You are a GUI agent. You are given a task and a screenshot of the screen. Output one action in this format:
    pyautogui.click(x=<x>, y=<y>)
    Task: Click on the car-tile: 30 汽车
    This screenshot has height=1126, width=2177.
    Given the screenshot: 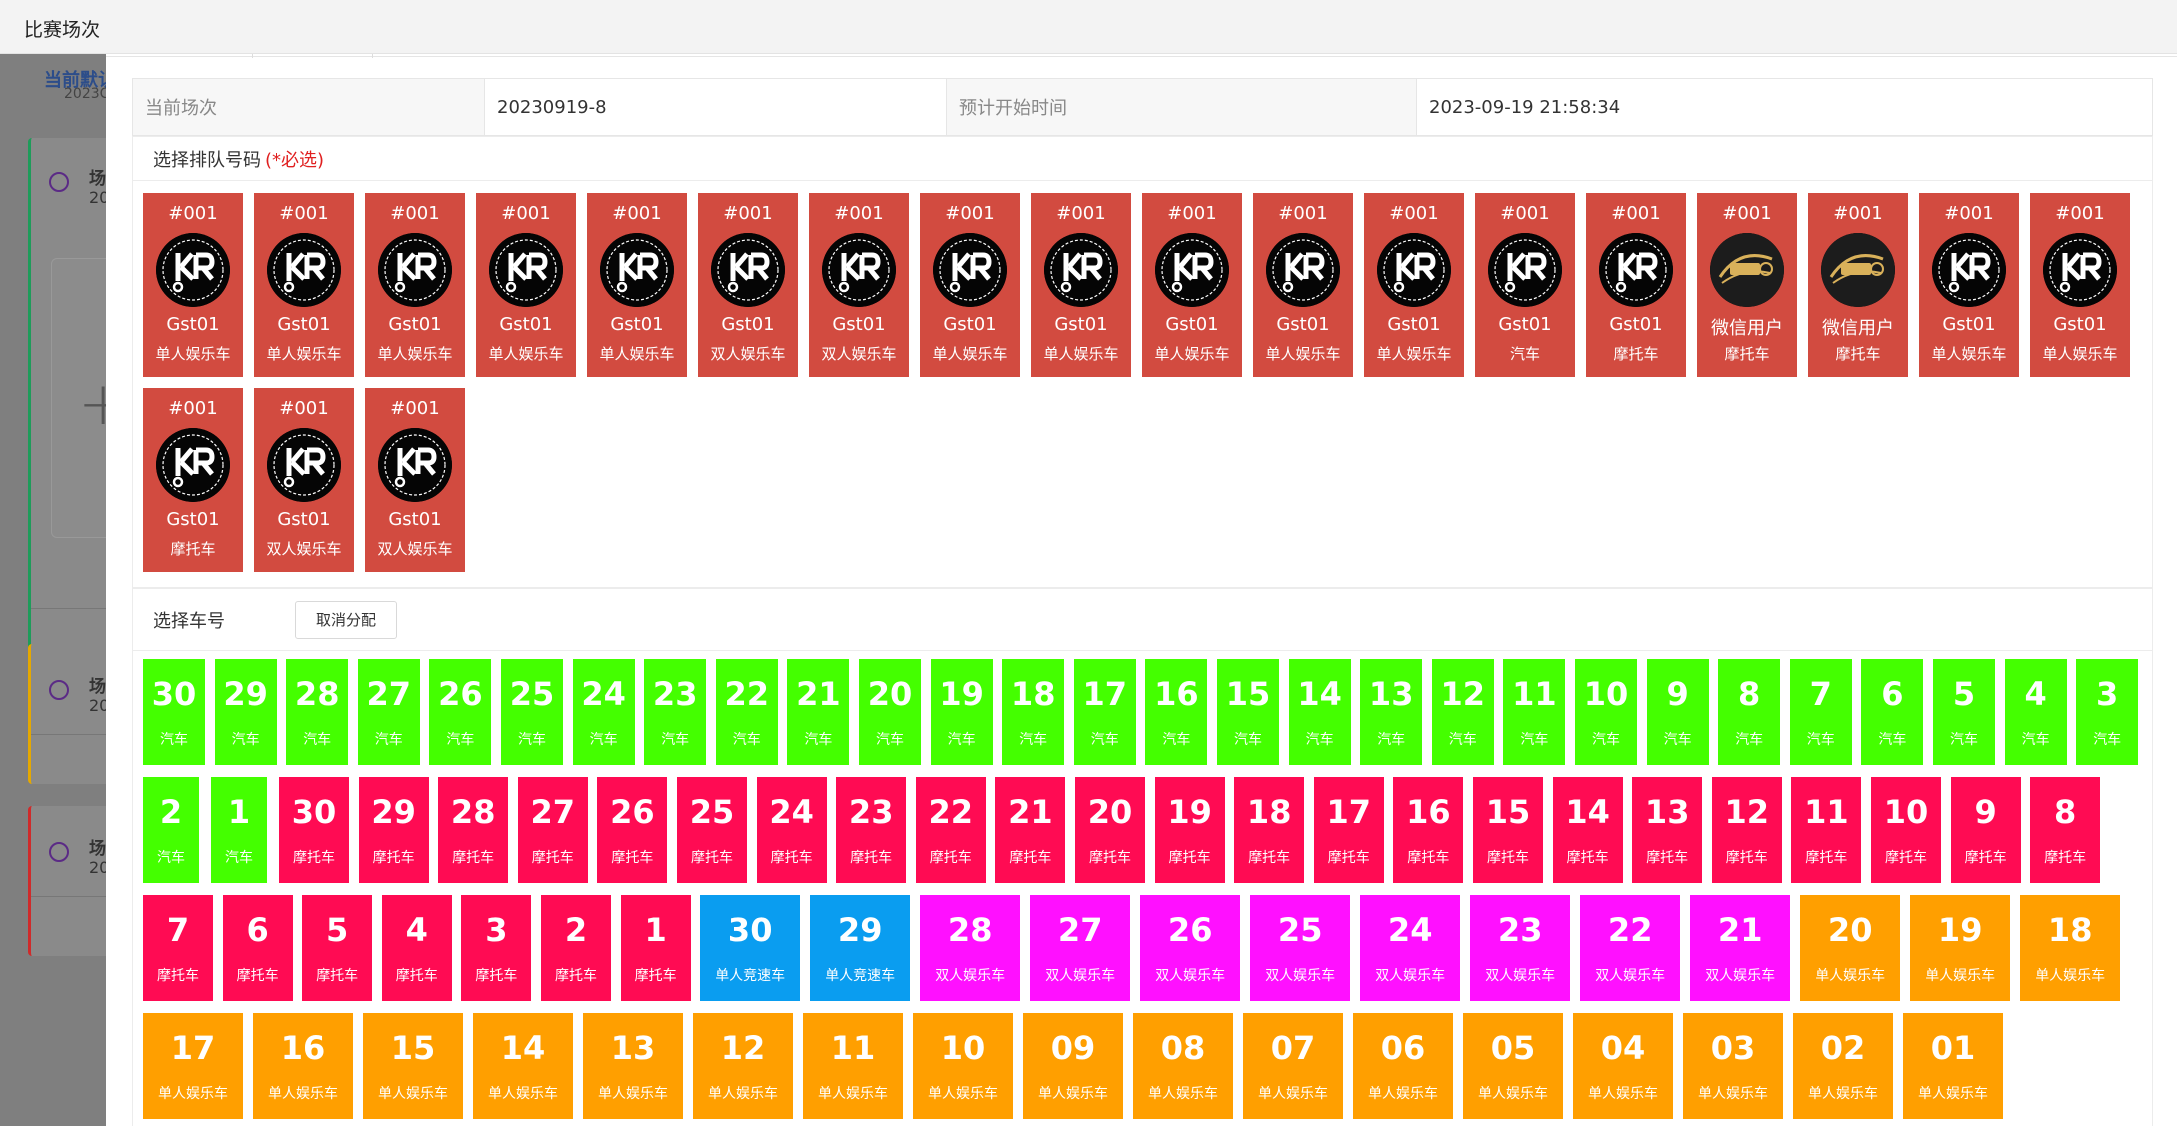 What is the action you would take?
    pyautogui.click(x=174, y=712)
    